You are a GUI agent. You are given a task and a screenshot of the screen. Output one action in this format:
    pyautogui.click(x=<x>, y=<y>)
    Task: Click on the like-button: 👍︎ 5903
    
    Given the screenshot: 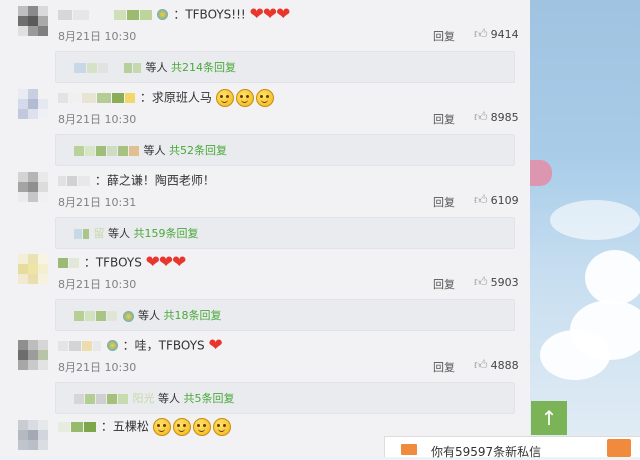 What is the action you would take?
    pyautogui.click(x=496, y=282)
    